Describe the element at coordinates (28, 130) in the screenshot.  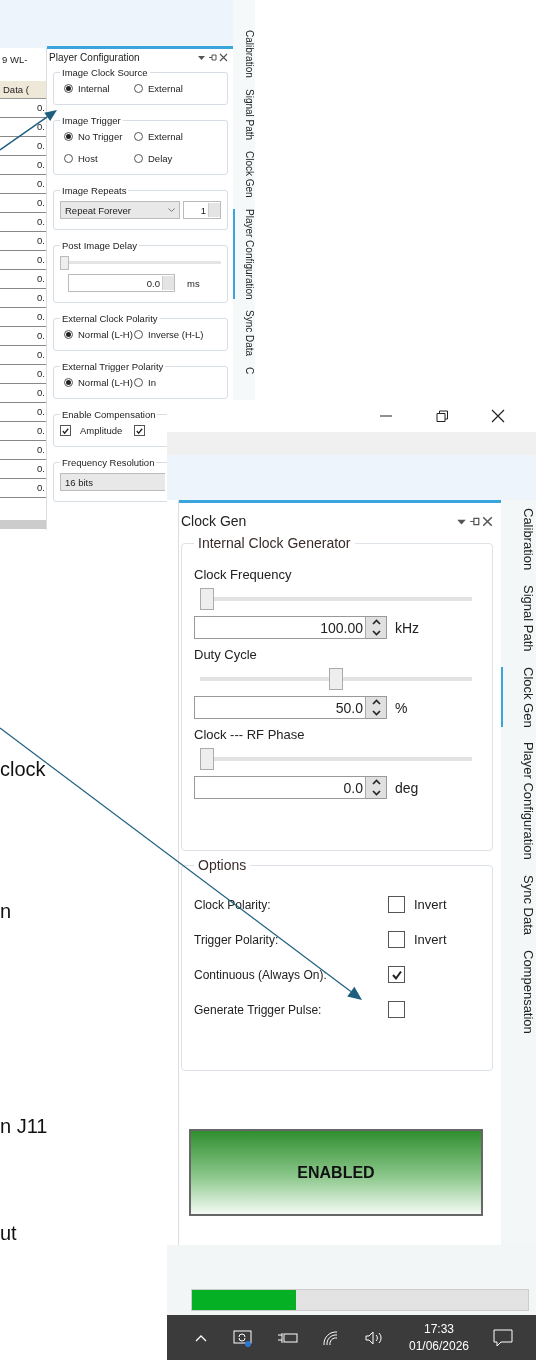
I see `arrow` at that location.